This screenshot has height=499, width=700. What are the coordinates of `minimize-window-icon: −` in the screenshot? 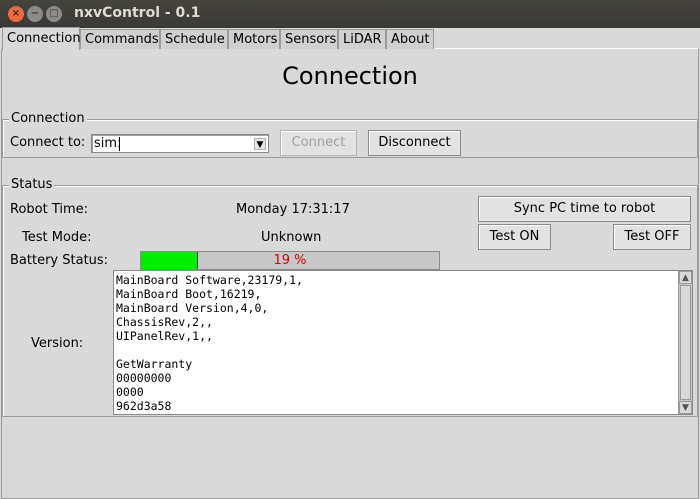 It's located at (35, 14).